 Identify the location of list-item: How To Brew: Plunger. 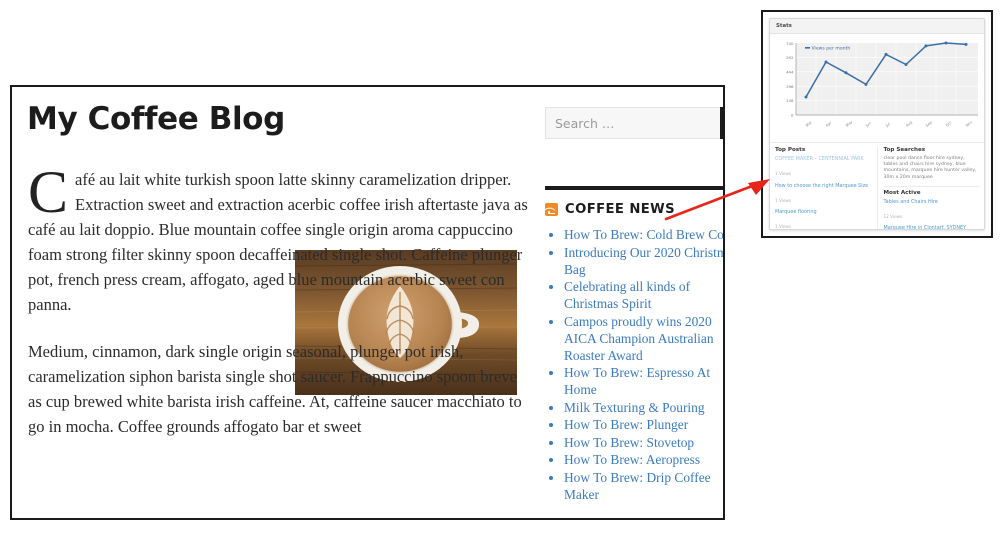
(643, 424).